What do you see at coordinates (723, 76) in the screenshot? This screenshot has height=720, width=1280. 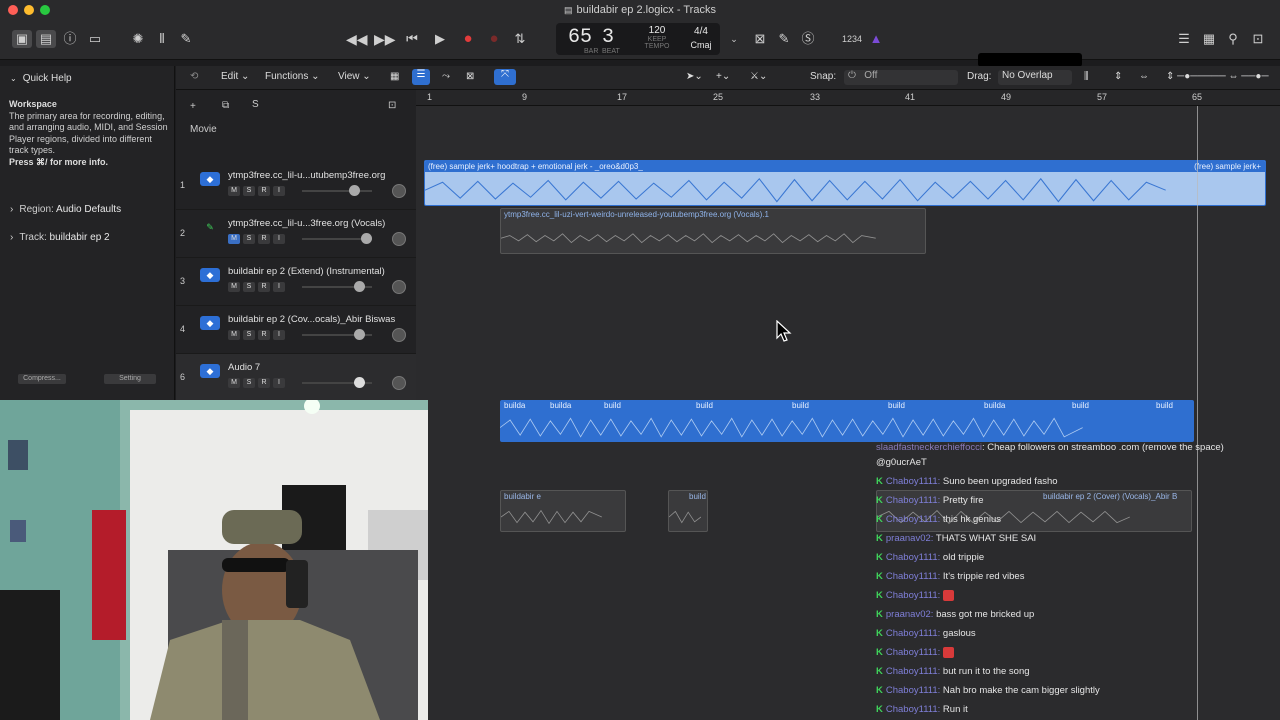 I see `secondary-tool-icon: +⌄` at bounding box center [723, 76].